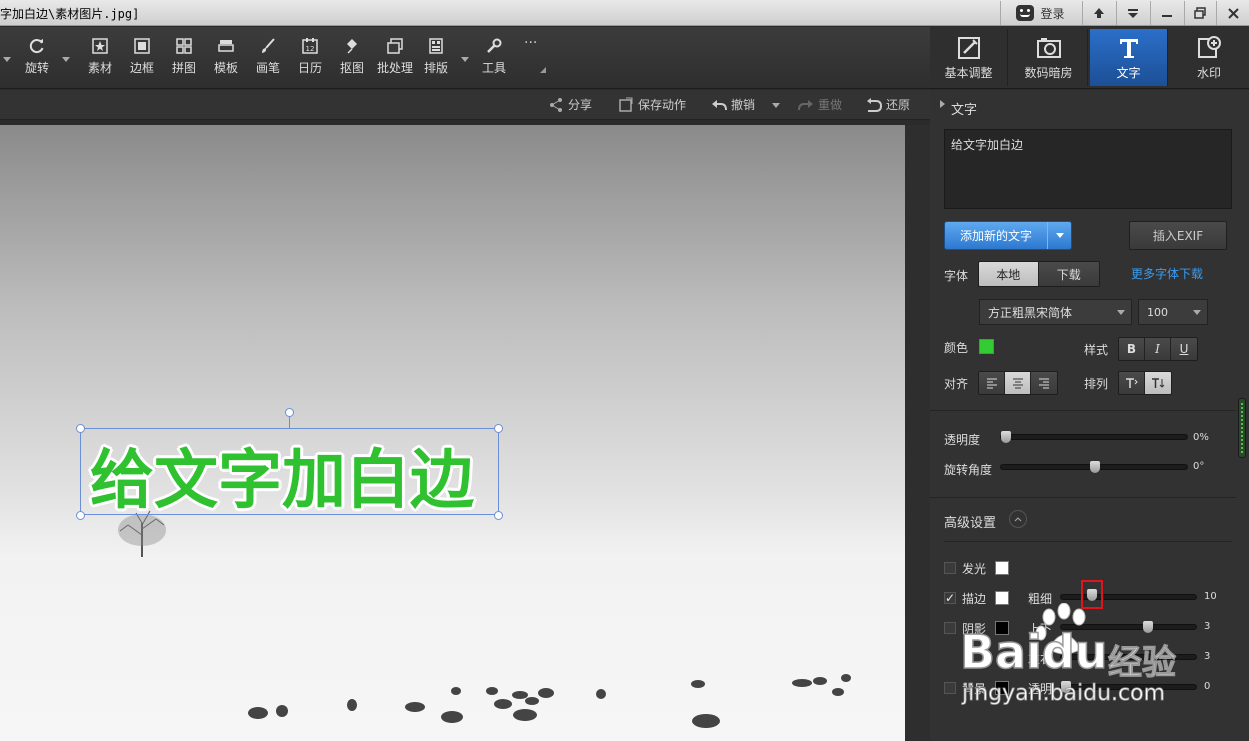 This screenshot has width=1249, height=741. I want to click on tool-tools: 工具, so click(494, 59).